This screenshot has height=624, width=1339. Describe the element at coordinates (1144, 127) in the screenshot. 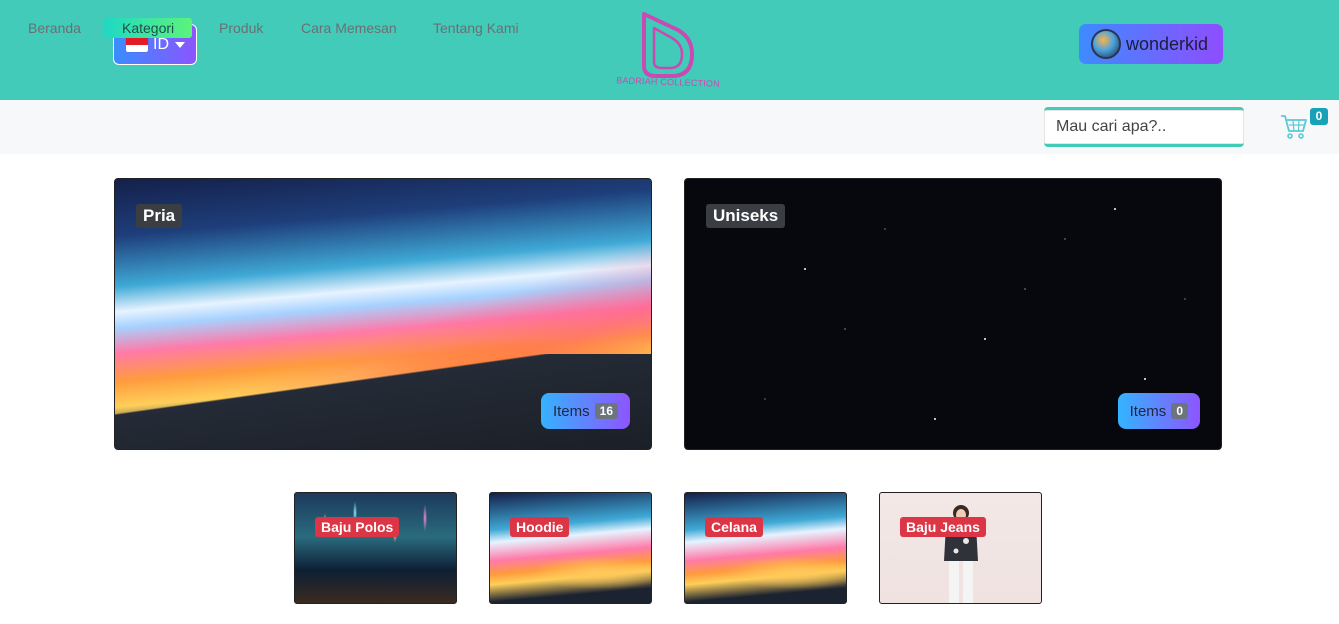

I see `search-input` at that location.